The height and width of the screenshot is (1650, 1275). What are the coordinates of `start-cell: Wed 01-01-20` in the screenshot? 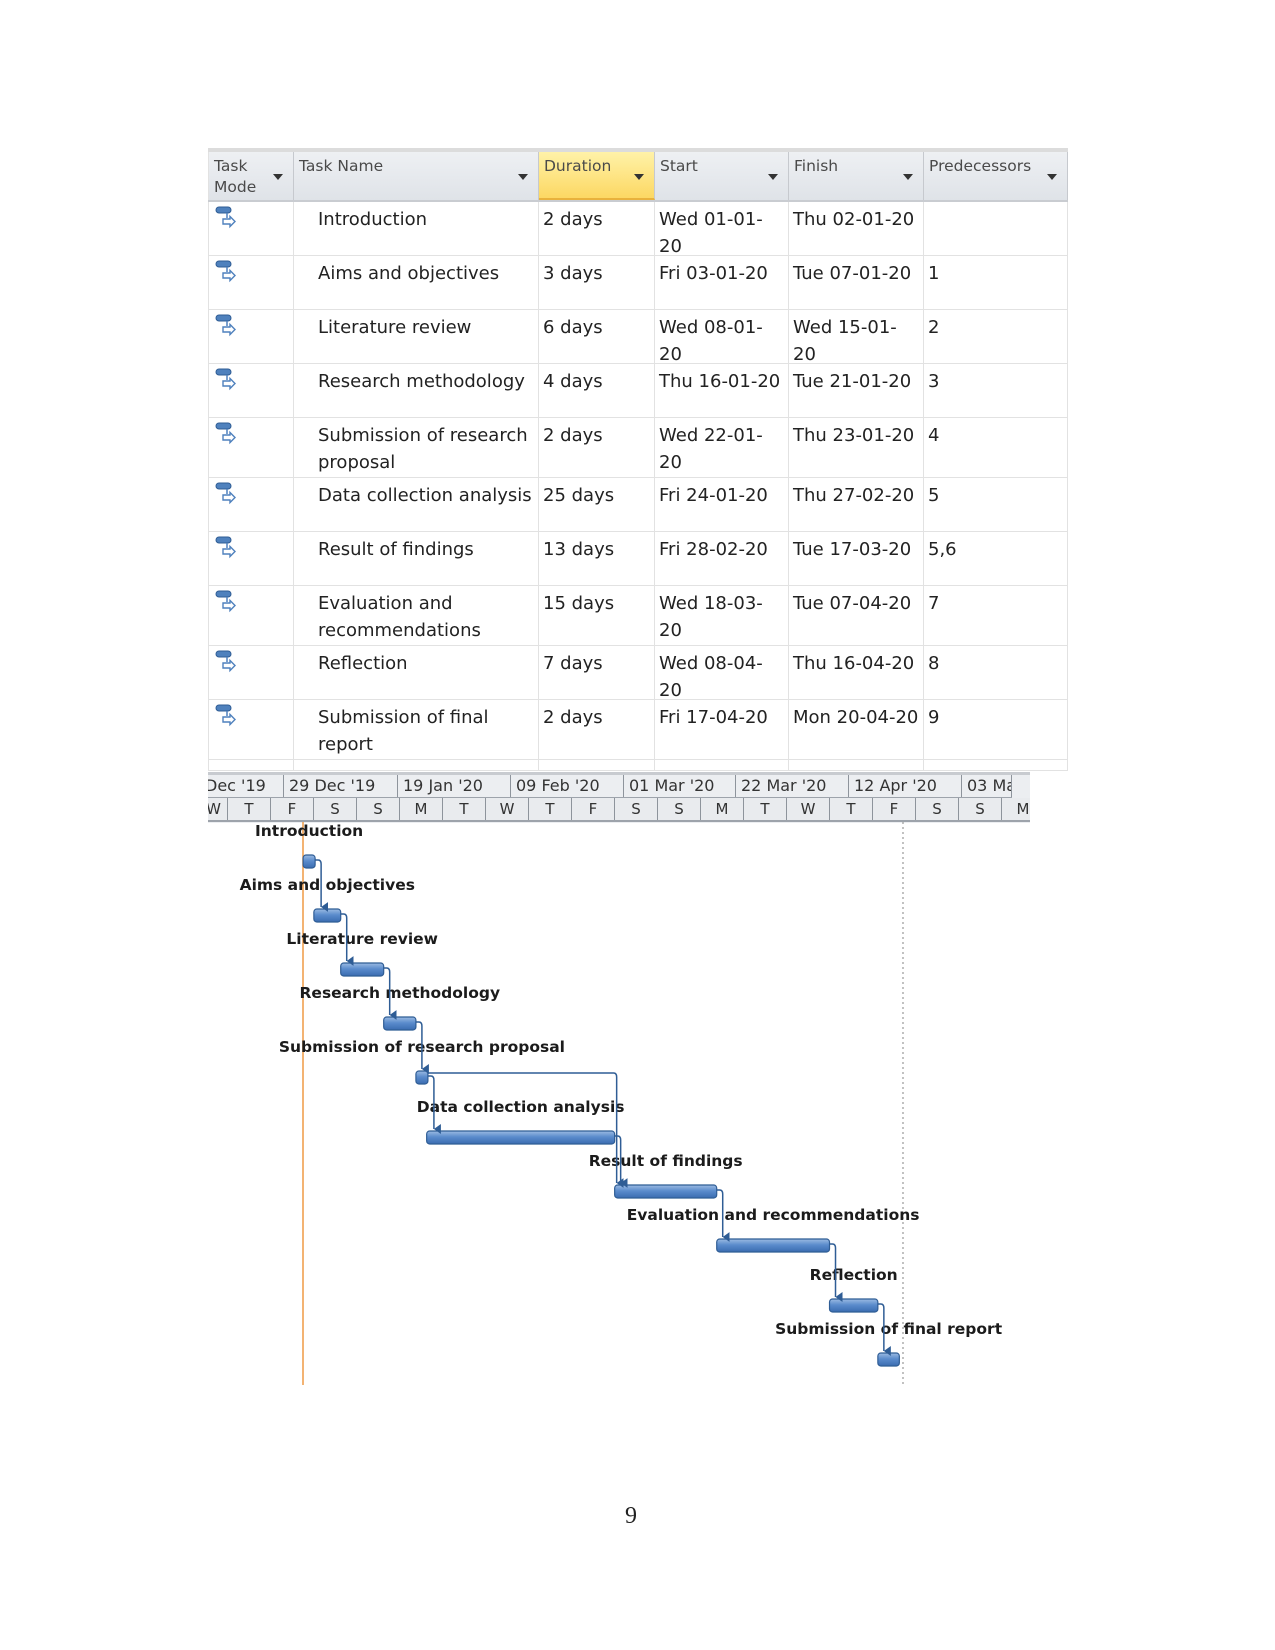 It's located at (722, 229).